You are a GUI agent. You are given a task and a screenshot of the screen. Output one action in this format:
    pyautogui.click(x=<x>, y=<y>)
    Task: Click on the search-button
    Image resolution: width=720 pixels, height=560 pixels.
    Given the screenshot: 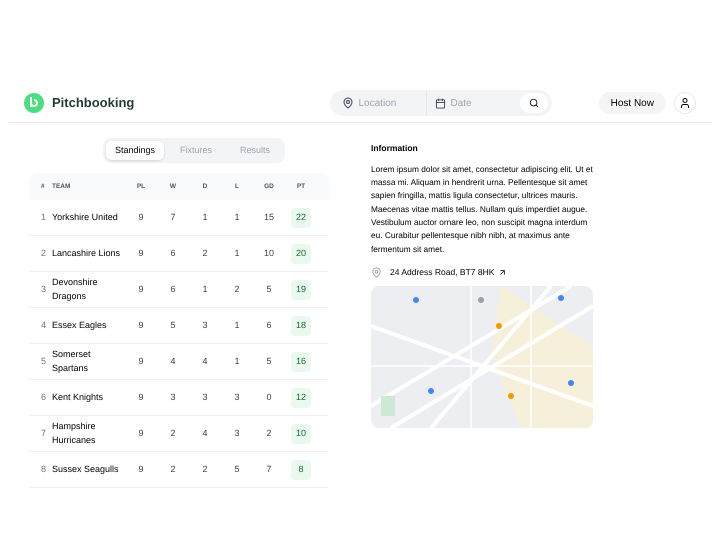 What is the action you would take?
    pyautogui.click(x=534, y=103)
    